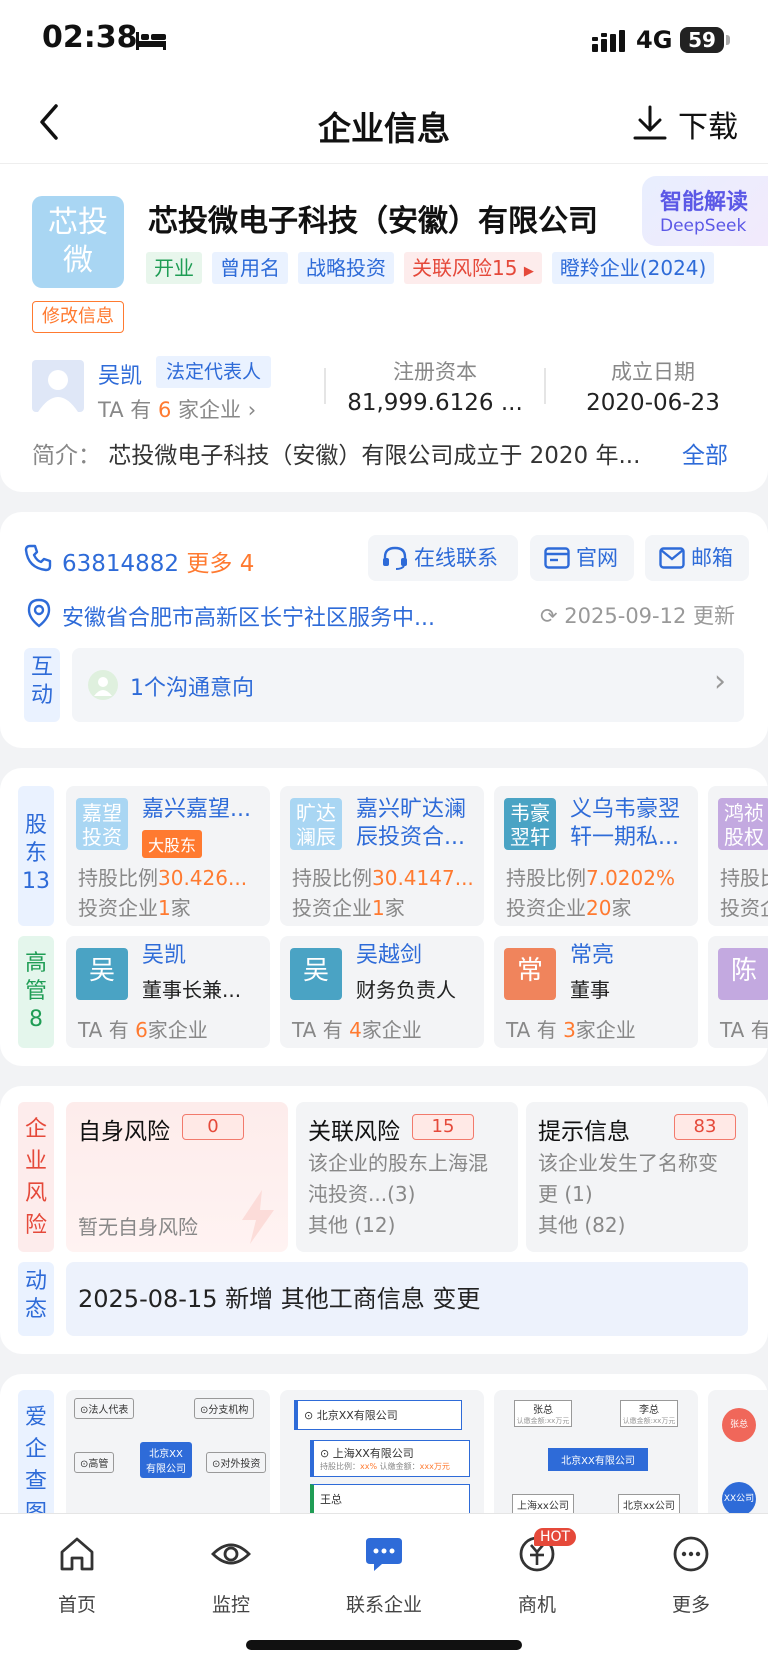 The height and width of the screenshot is (1663, 768). Describe the element at coordinates (407, 1299) in the screenshot. I see `dynamic-item: 2025-08-15 新增 其他工商信息 变更` at that location.